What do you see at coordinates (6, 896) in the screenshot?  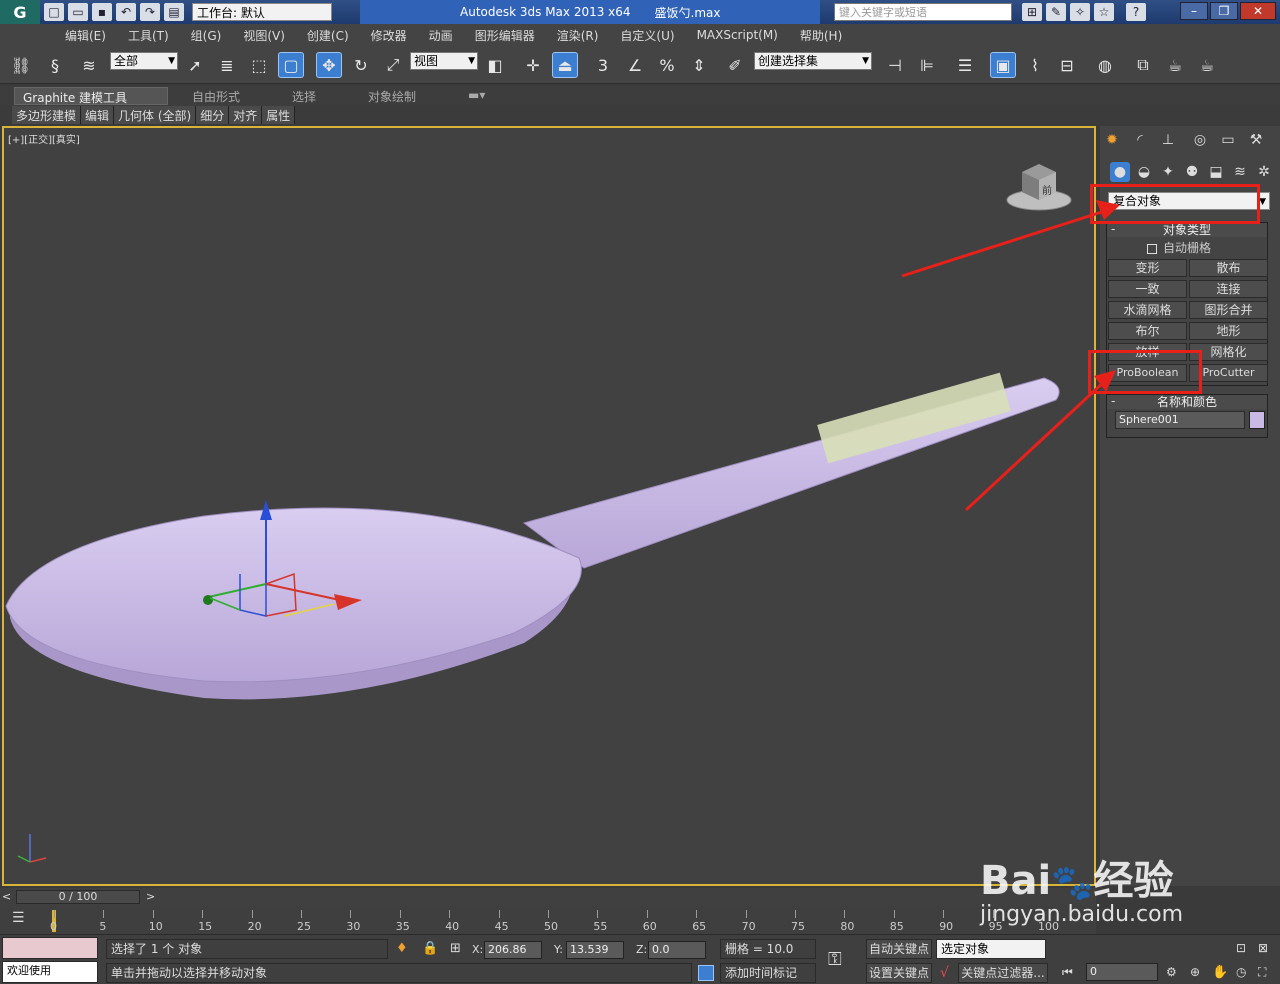 I see `prev-frame-icon: <` at bounding box center [6, 896].